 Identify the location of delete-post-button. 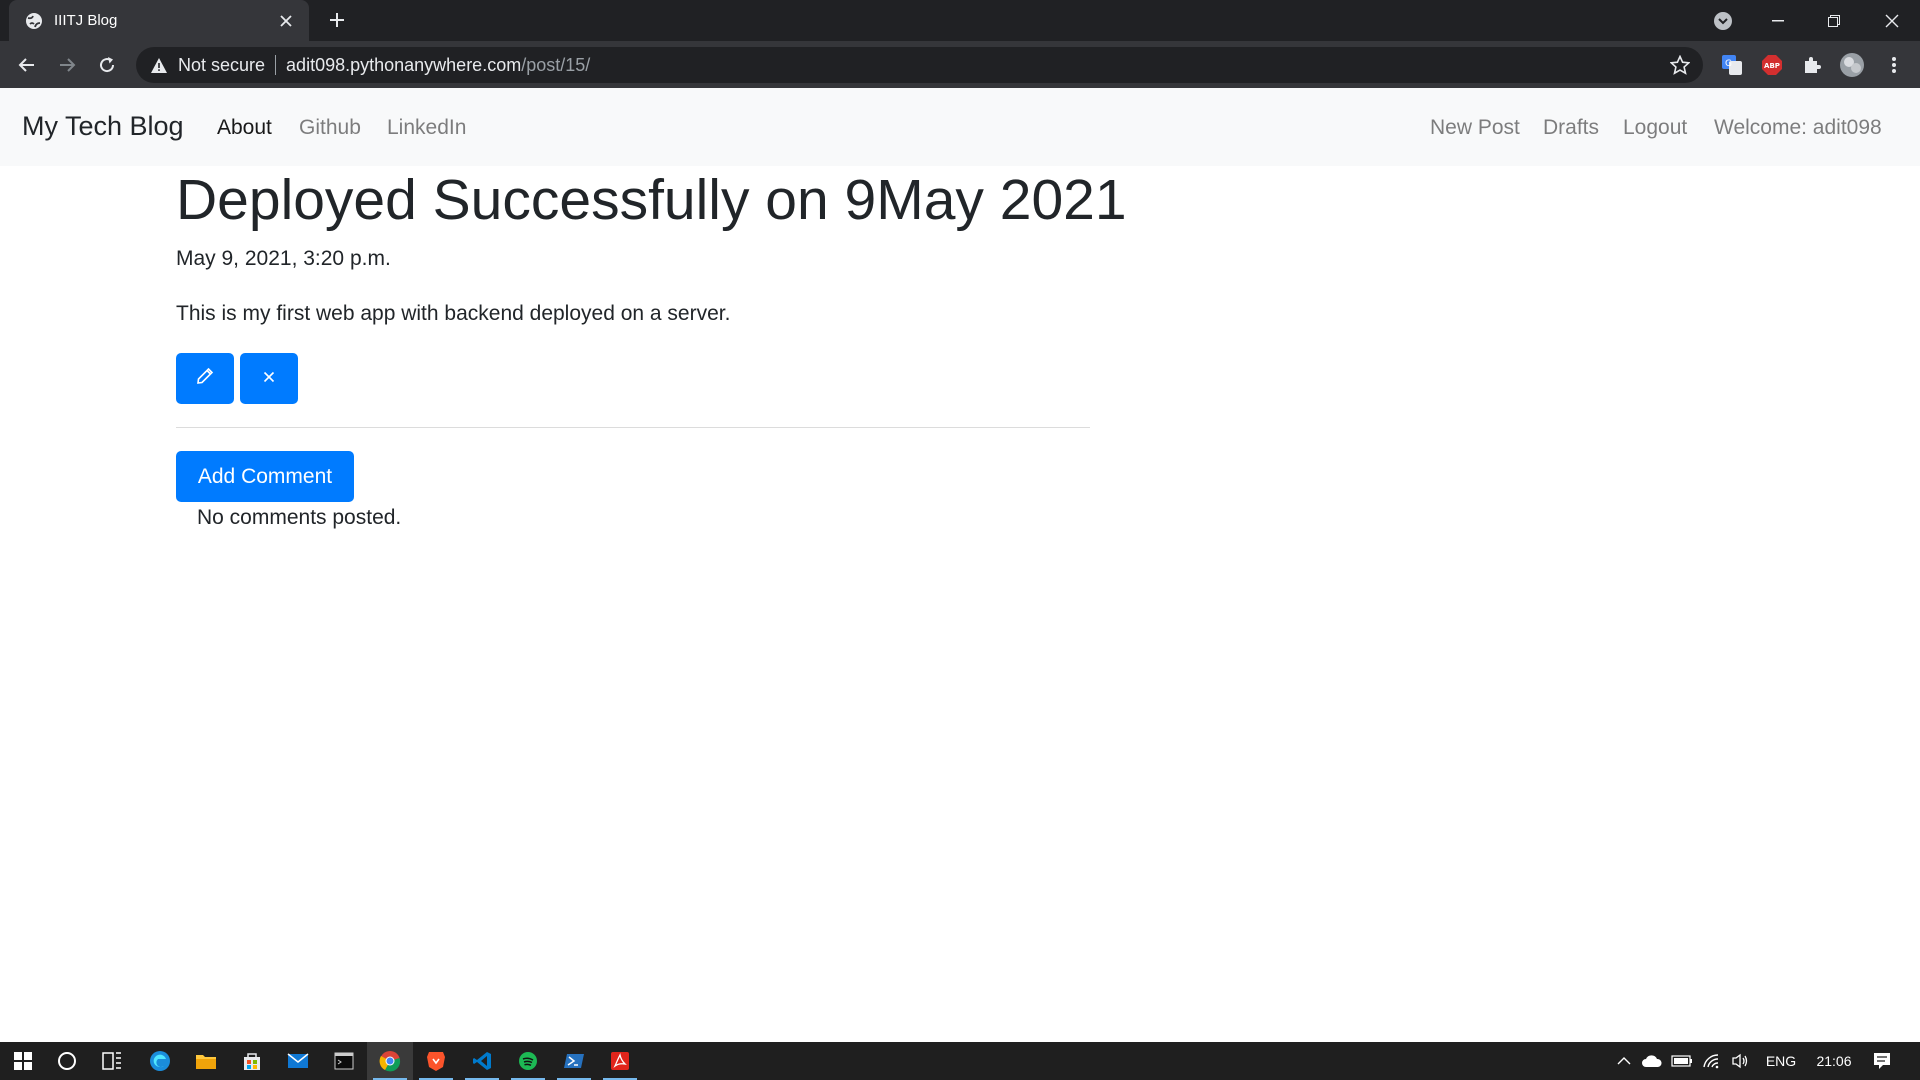
(269, 378).